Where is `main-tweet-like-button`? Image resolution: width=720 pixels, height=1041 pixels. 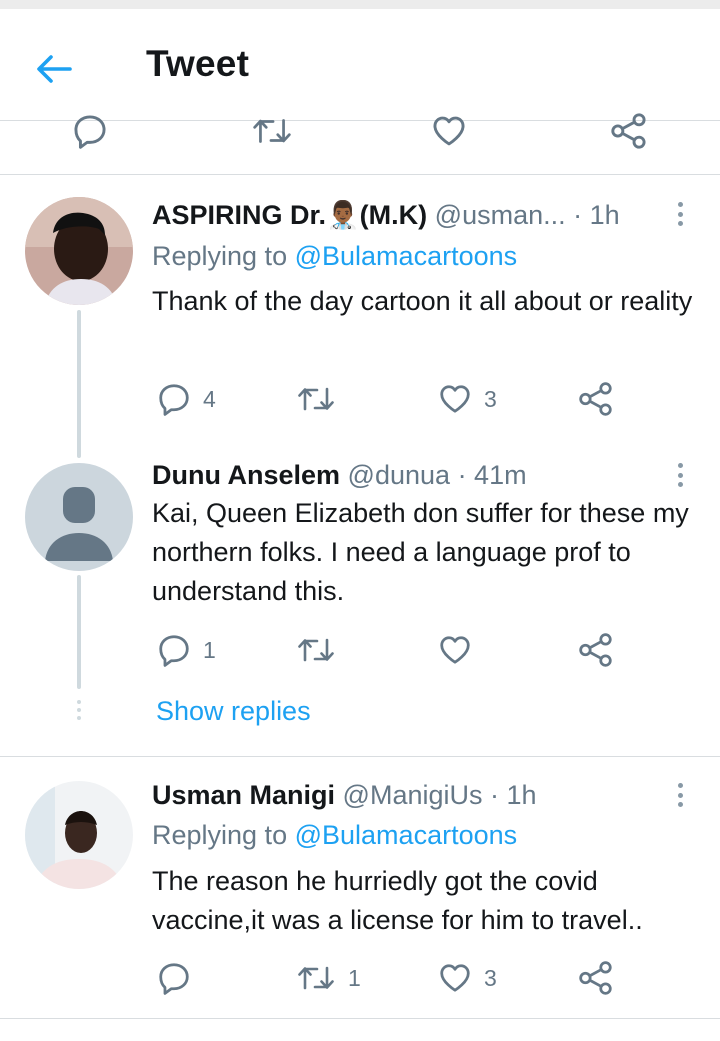 main-tweet-like-button is located at coordinates (449, 131).